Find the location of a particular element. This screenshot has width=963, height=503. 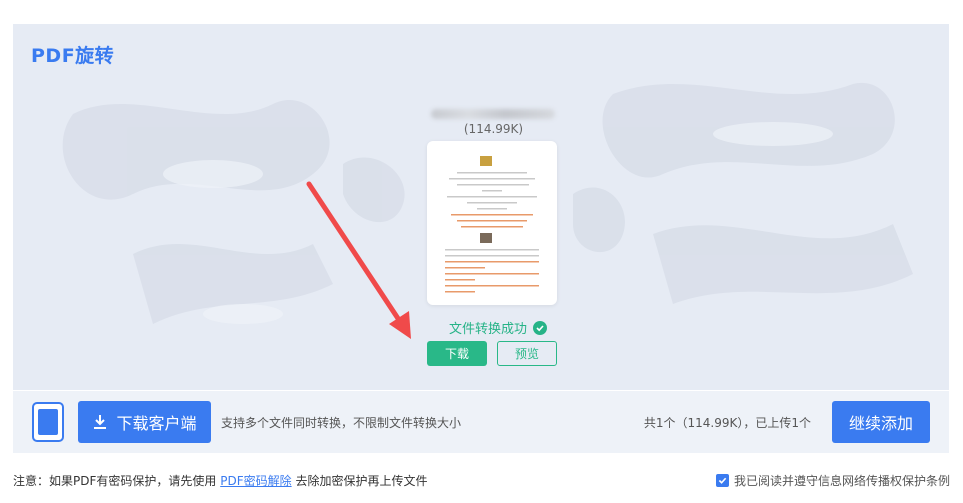

download-button: 下载 is located at coordinates (457, 353).